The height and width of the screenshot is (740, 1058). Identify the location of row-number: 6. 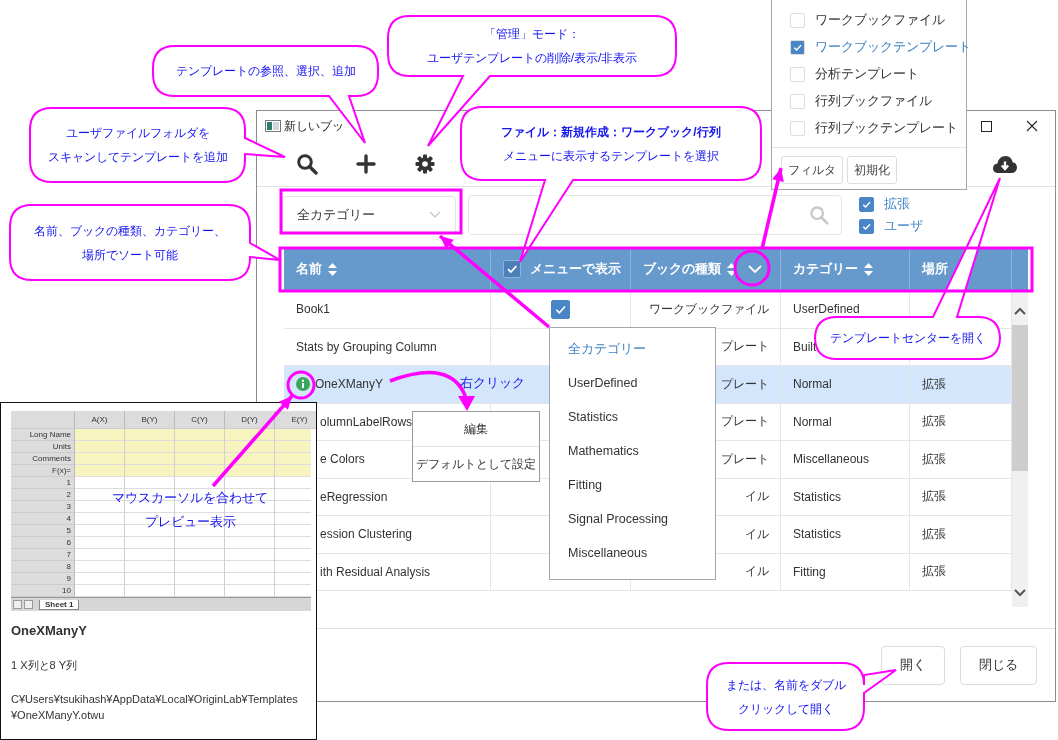
(43, 543).